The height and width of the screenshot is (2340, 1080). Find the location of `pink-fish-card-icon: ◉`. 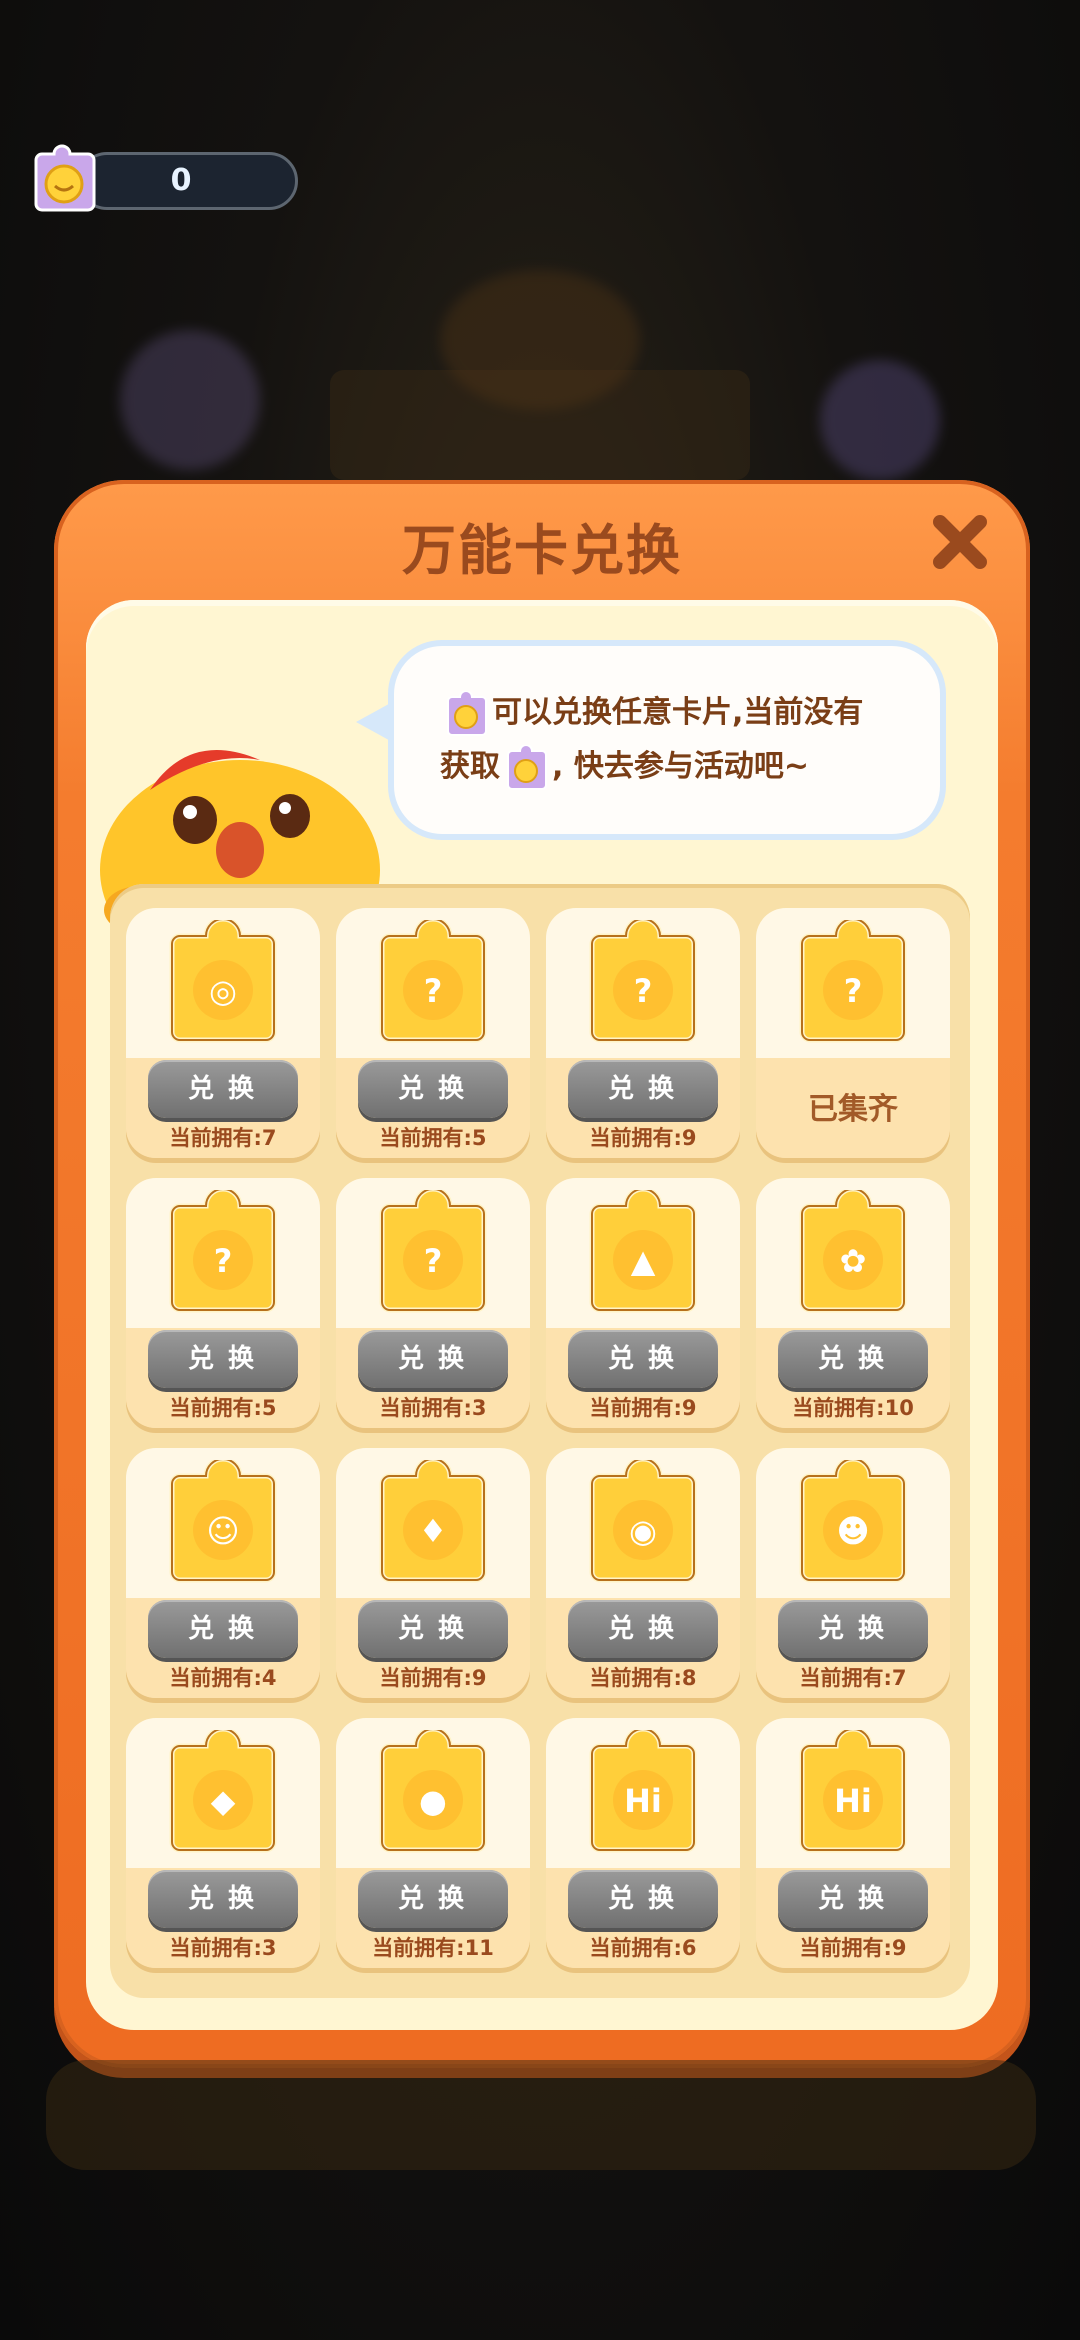

pink-fish-card-icon: ◉ is located at coordinates (643, 1520).